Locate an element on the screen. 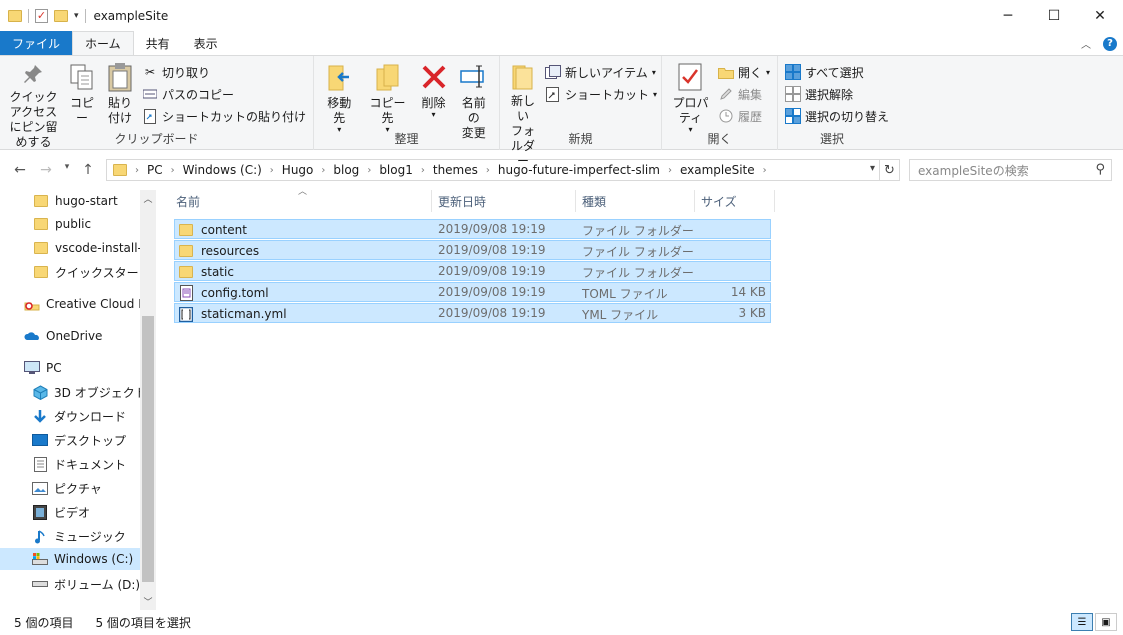 This screenshot has height=635, width=1123. shortcut-icon is located at coordinates (553, 94).